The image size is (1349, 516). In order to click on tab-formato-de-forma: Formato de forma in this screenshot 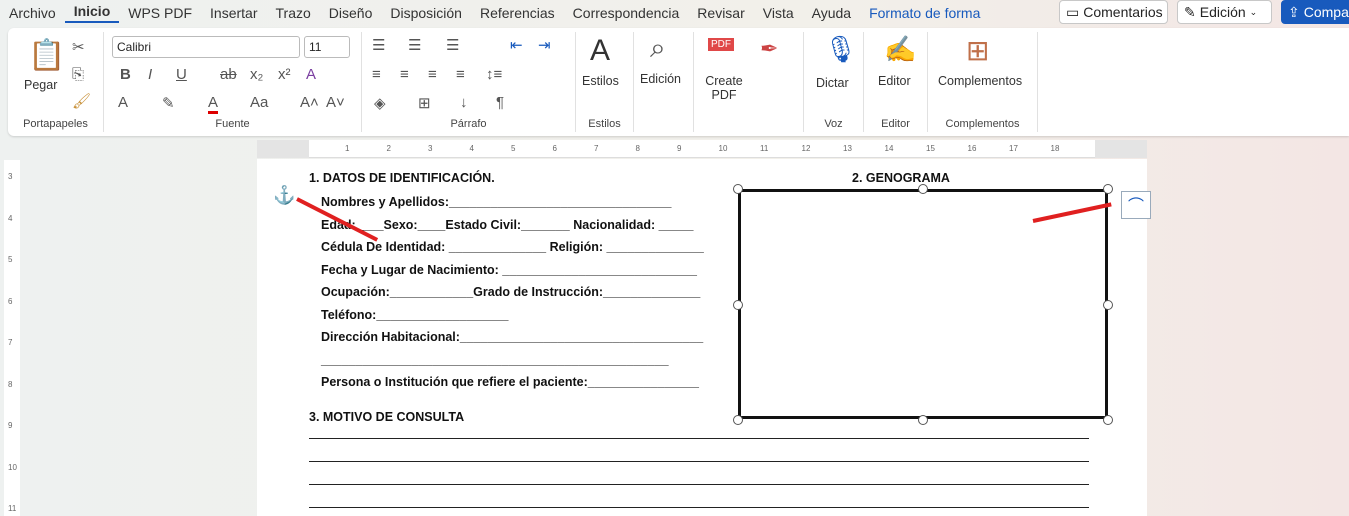, I will do `click(924, 13)`.